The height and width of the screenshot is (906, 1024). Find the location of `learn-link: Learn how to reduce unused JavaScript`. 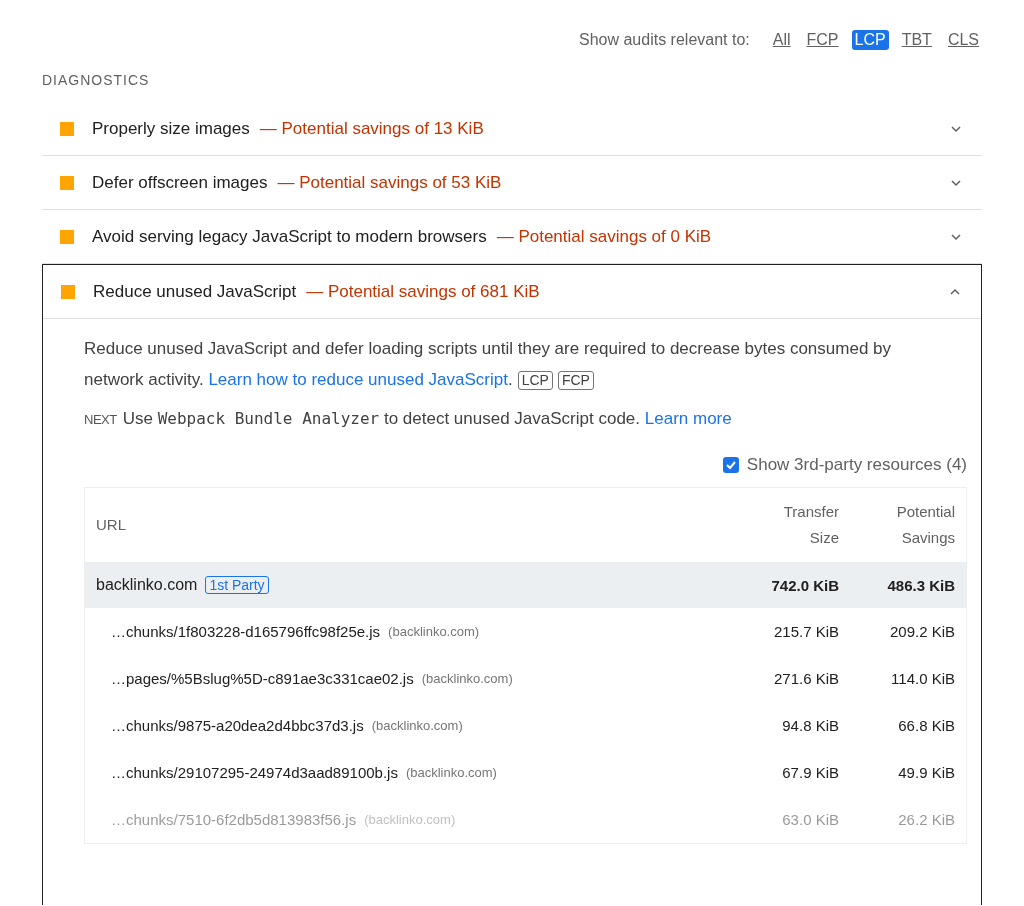

learn-link: Learn how to reduce unused JavaScript is located at coordinates (358, 379).